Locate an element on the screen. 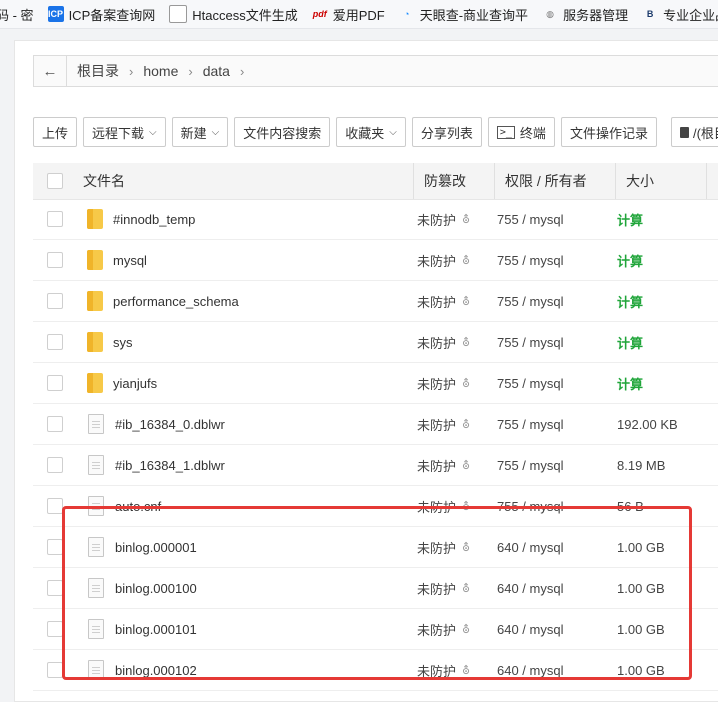 The image size is (718, 702). file-name: #ib_16384_0.dblwr is located at coordinates (170, 424).